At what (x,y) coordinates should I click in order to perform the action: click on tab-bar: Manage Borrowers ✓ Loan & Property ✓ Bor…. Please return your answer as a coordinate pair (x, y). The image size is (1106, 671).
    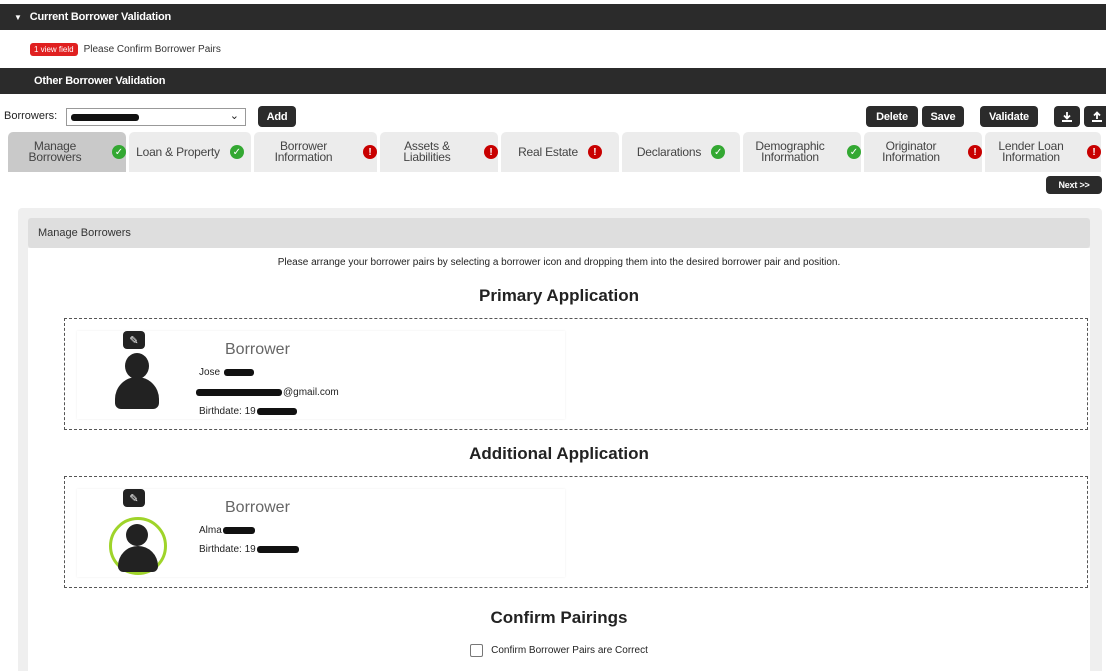
    Looking at the image, I should click on (557, 152).